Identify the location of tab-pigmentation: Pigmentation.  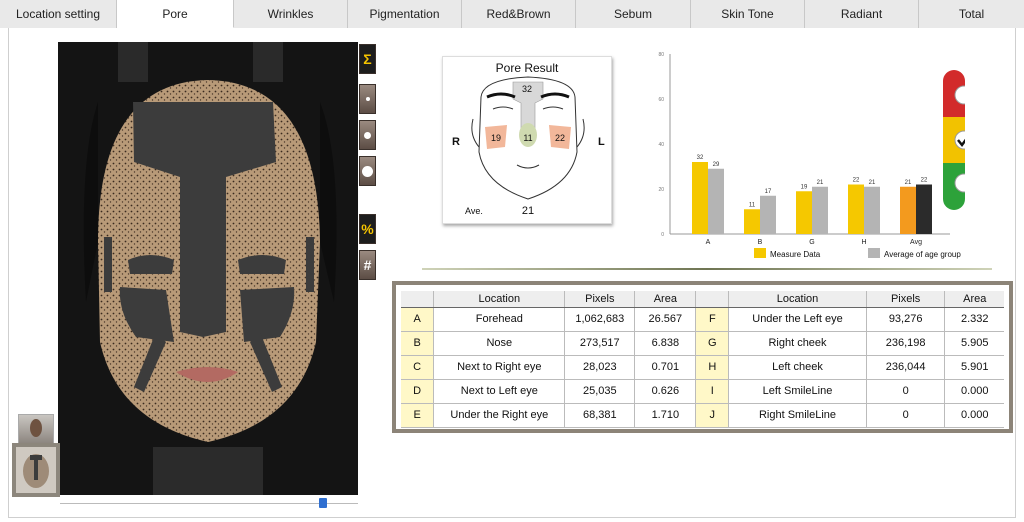
(405, 14).